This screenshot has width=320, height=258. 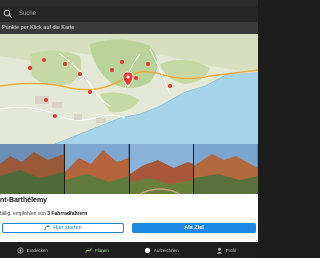 I want to click on nav-item-profile: Profil, so click(x=226, y=250).